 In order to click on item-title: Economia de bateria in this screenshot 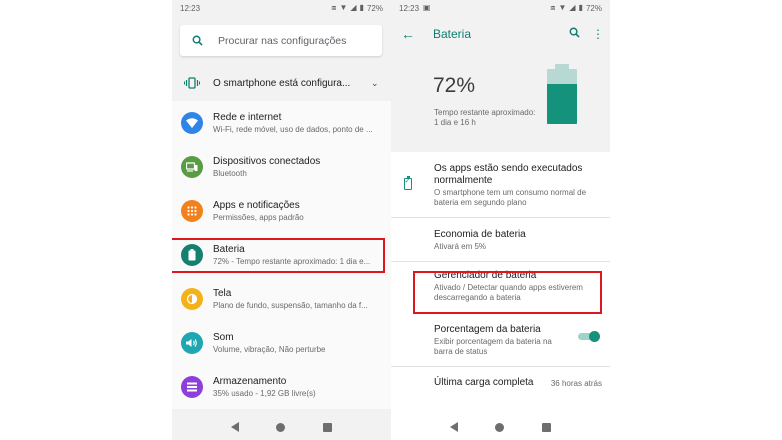, I will do `click(480, 234)`.